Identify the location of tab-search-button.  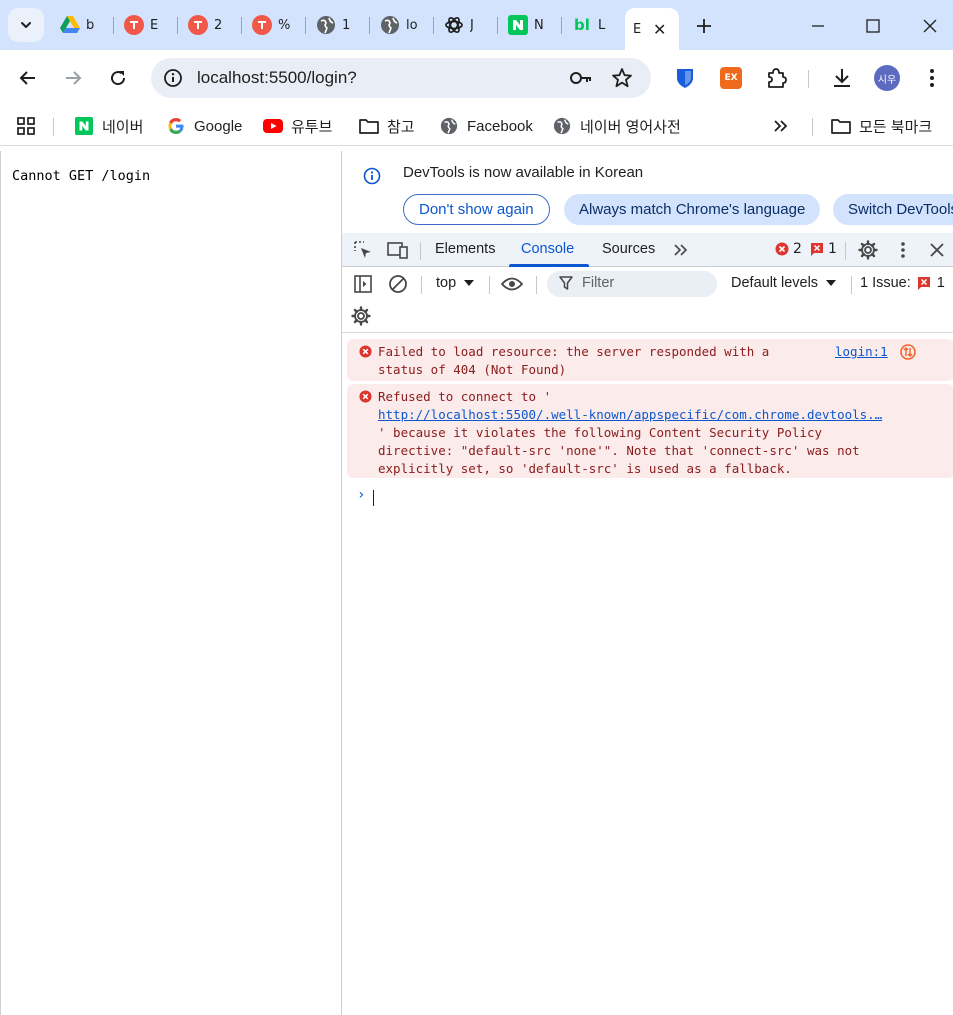
(26, 25).